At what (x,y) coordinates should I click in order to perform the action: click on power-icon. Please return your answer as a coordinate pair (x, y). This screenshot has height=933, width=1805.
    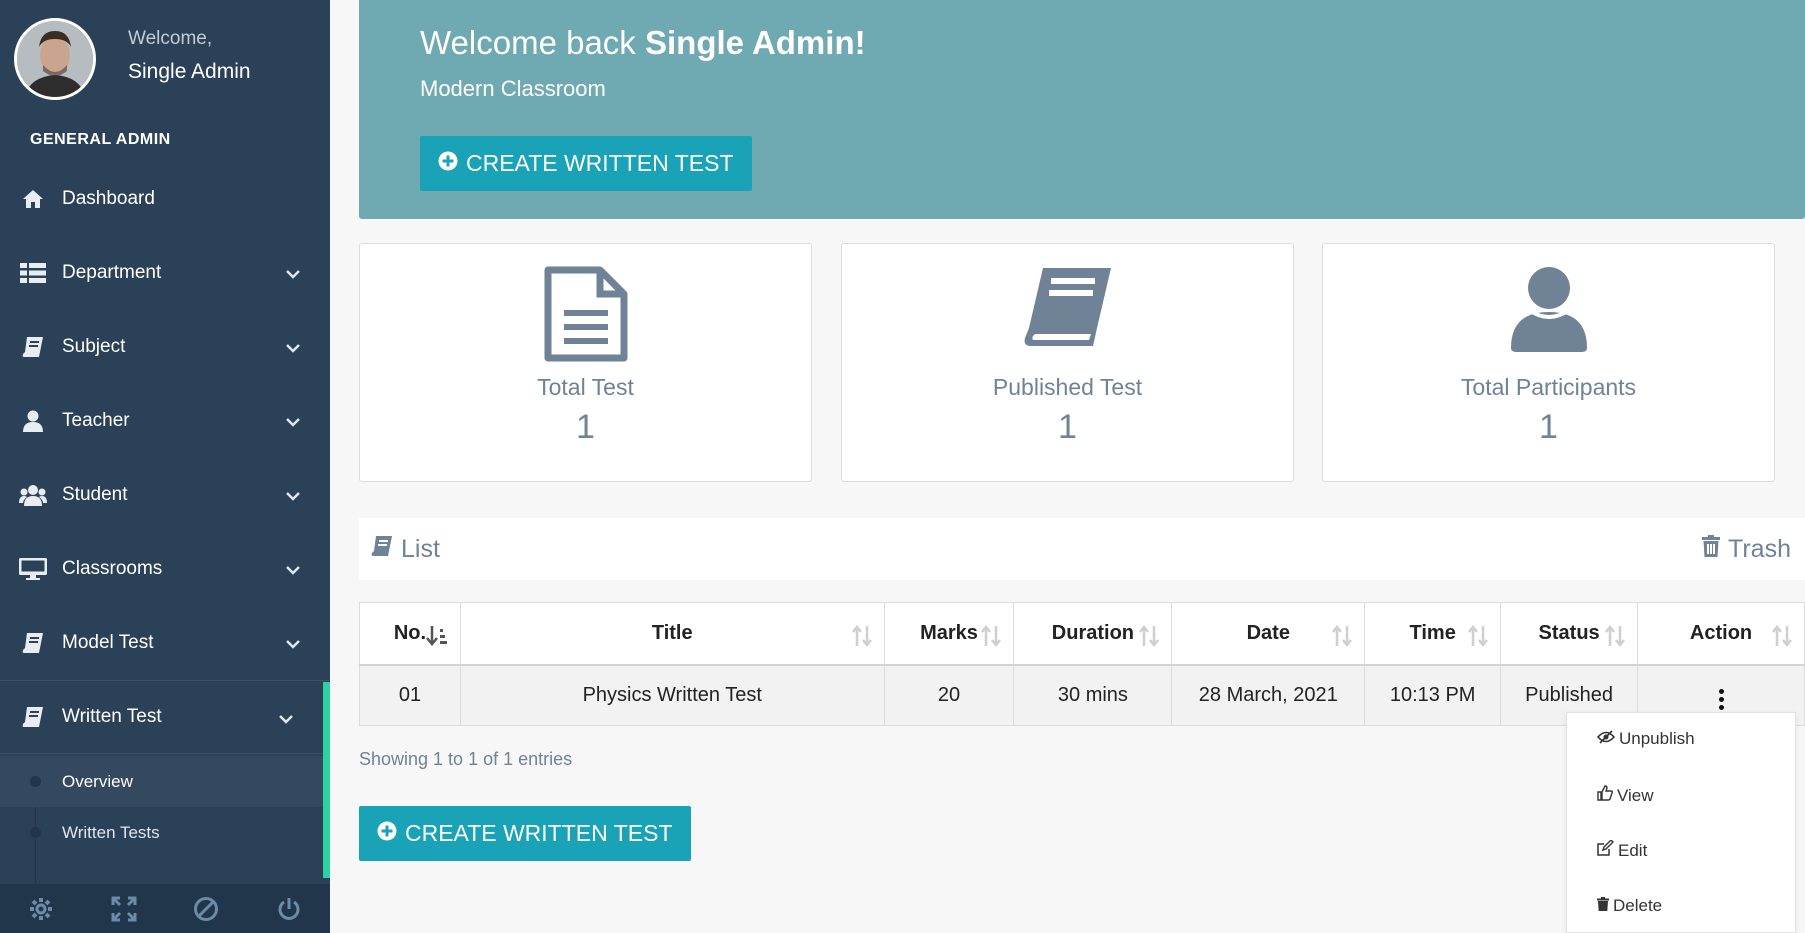
    Looking at the image, I should click on (289, 909).